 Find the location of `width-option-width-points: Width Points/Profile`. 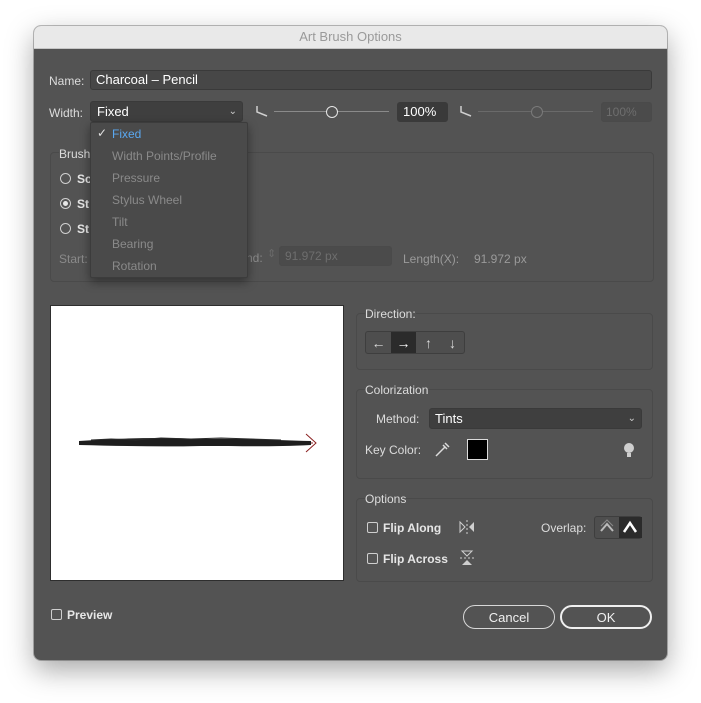

width-option-width-points: Width Points/Profile is located at coordinates (164, 156).